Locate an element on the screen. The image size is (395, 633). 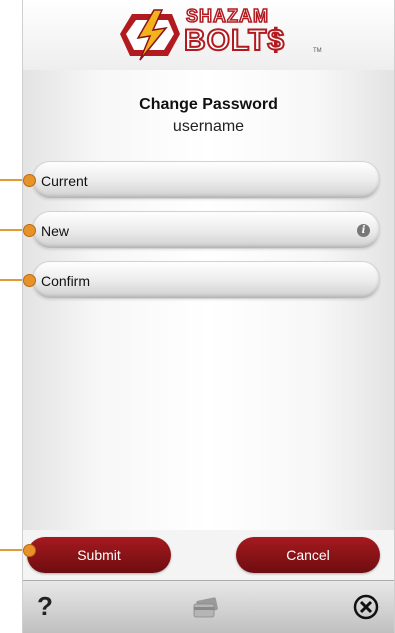
username-label: username is located at coordinates (208, 126).